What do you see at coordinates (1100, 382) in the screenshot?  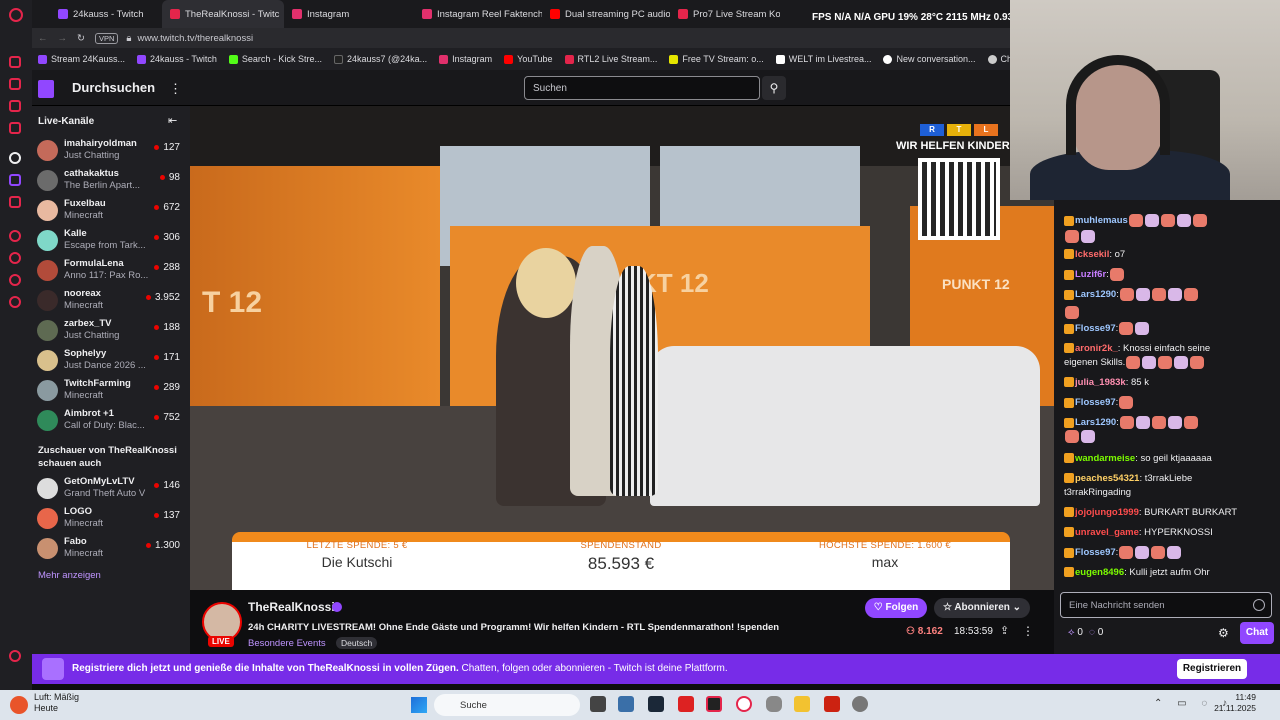 I see `chat-username: julia_1983k` at bounding box center [1100, 382].